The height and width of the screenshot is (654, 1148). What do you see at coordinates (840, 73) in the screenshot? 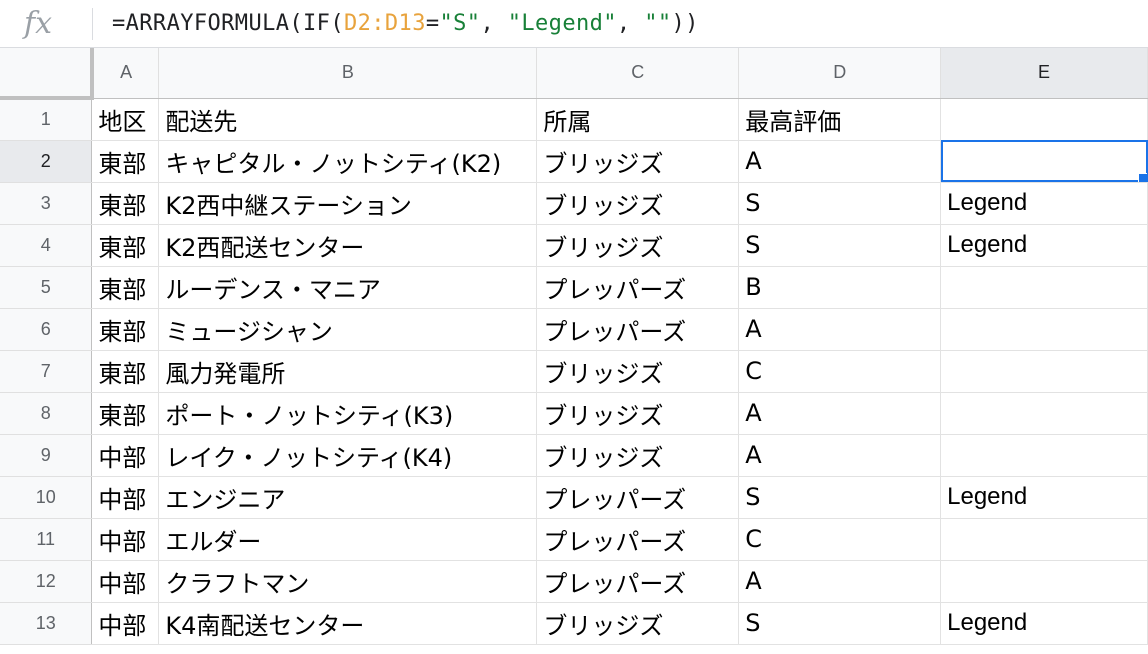
I see `column-header-d: D` at bounding box center [840, 73].